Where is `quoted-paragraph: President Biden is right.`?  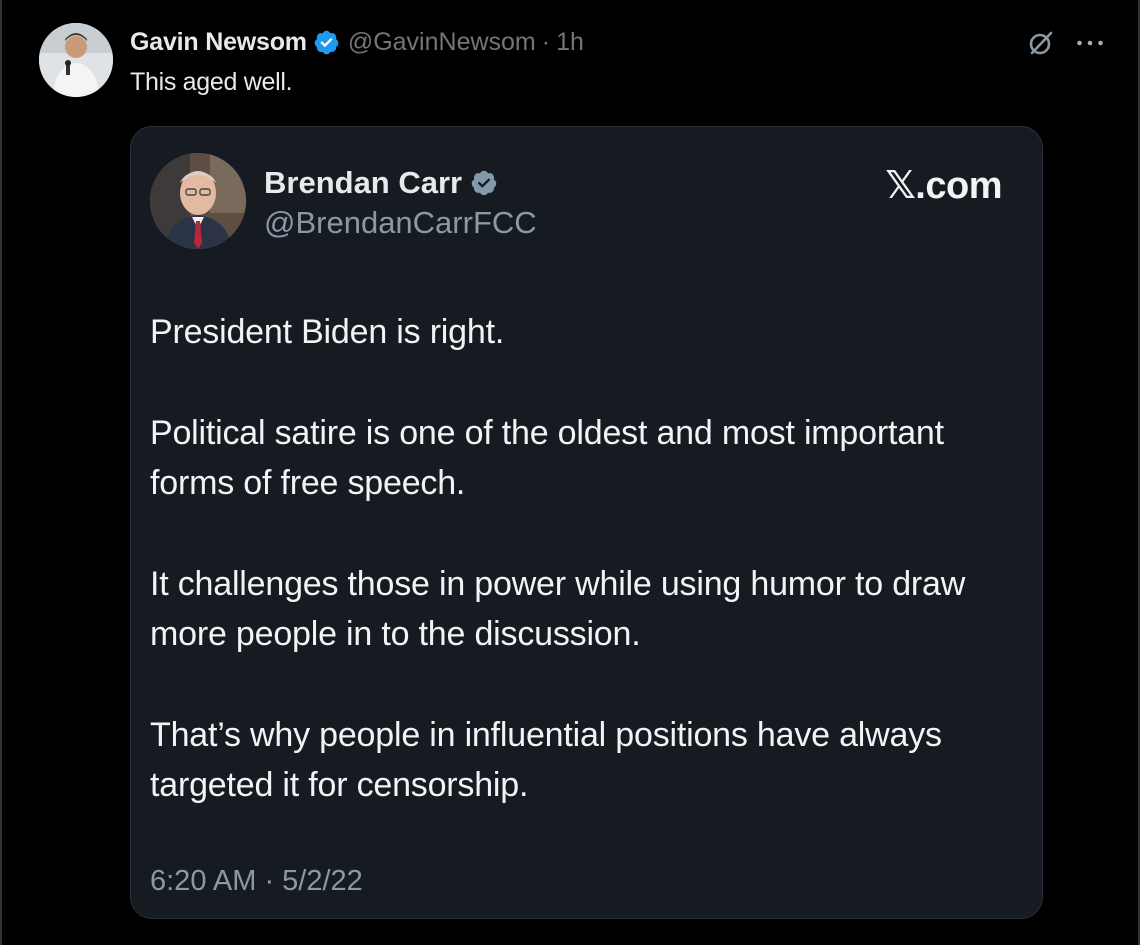
quoted-paragraph: President Biden is right. is located at coordinates (327, 332).